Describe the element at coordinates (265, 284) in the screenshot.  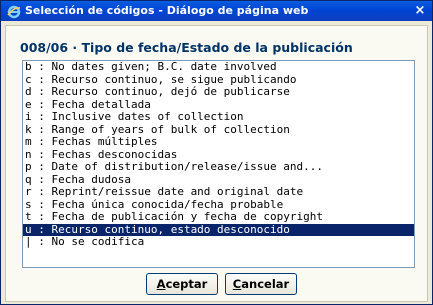
I see `cancel-label: ancelar` at that location.